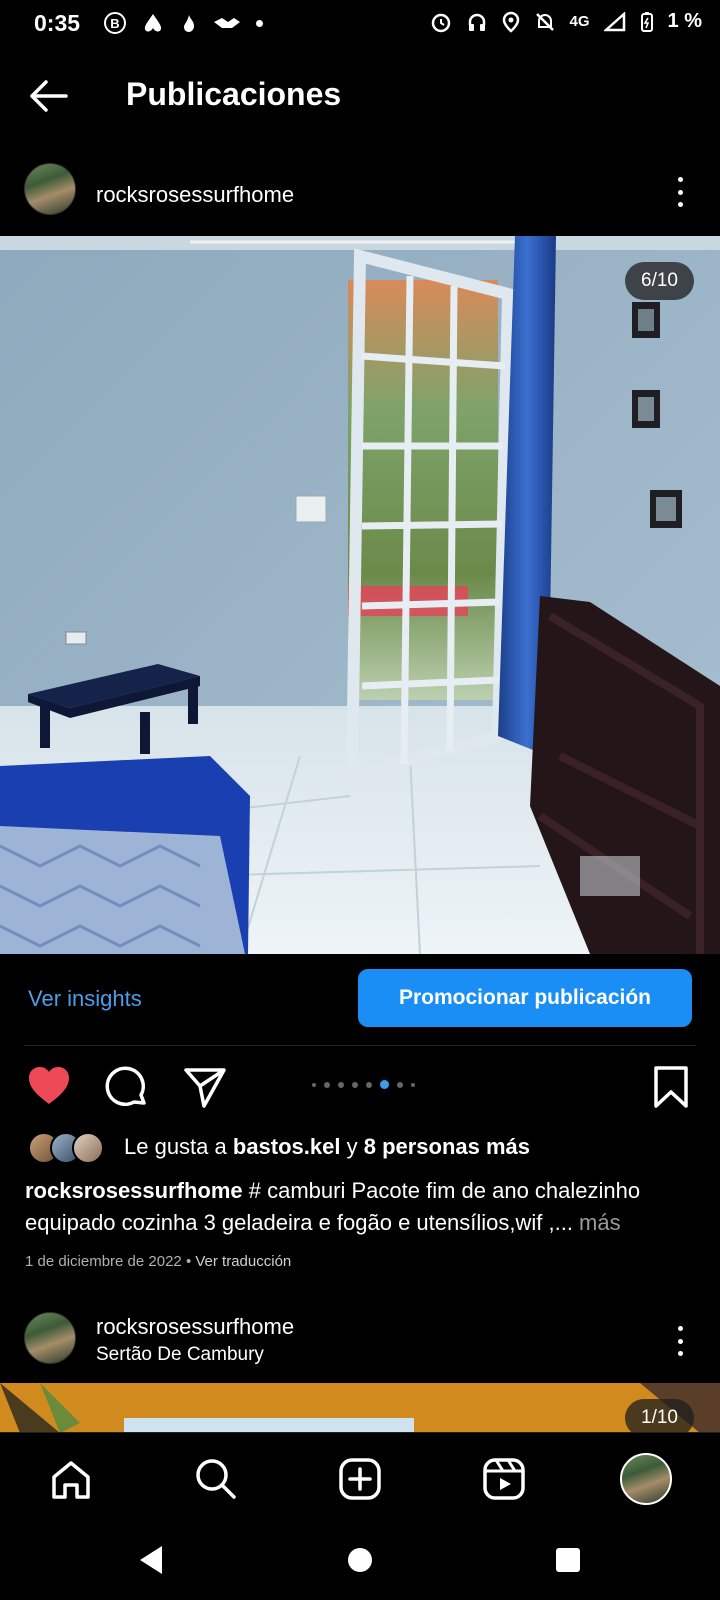 The width and height of the screenshot is (720, 1600). What do you see at coordinates (544, 21) in the screenshot?
I see `notifications-off-icon` at bounding box center [544, 21].